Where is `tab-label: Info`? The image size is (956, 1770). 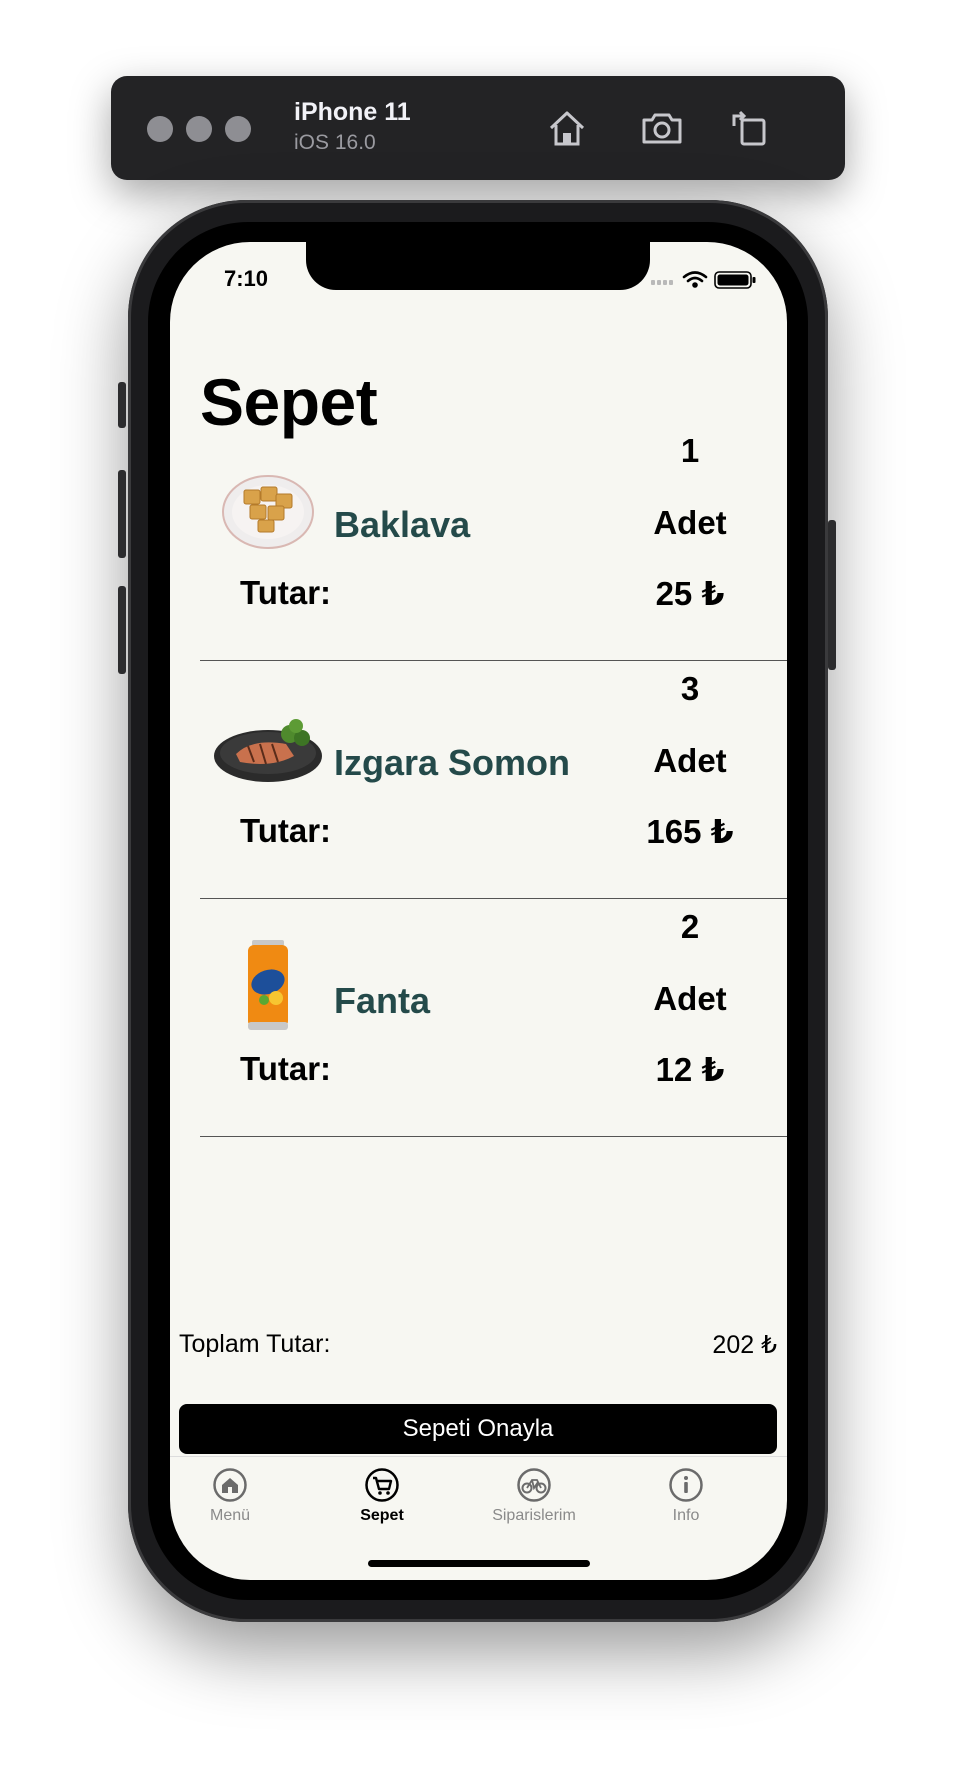 tab-label: Info is located at coordinates (686, 1515).